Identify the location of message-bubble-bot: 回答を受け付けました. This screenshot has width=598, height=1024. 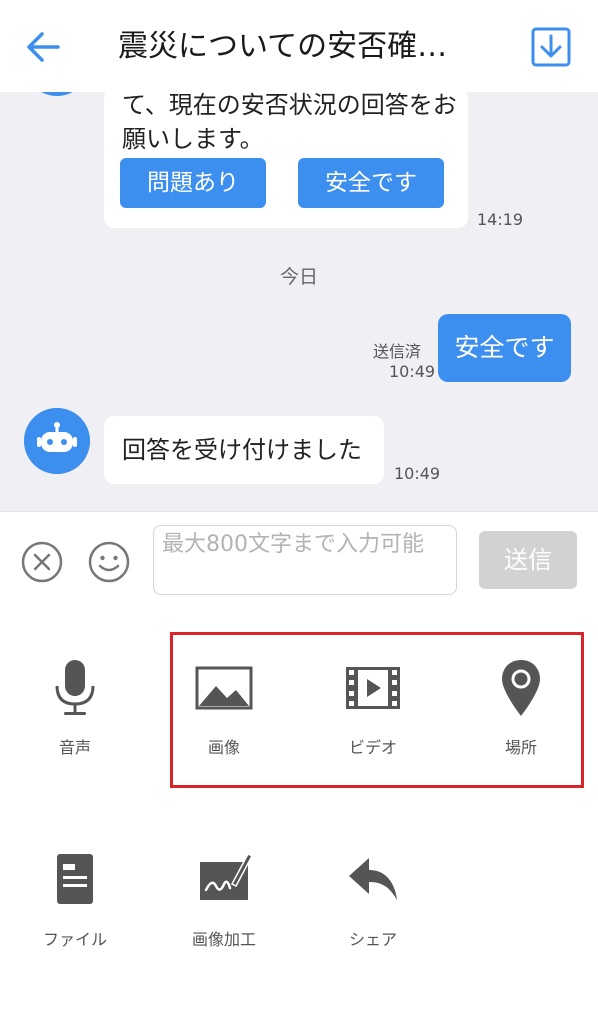
(244, 450).